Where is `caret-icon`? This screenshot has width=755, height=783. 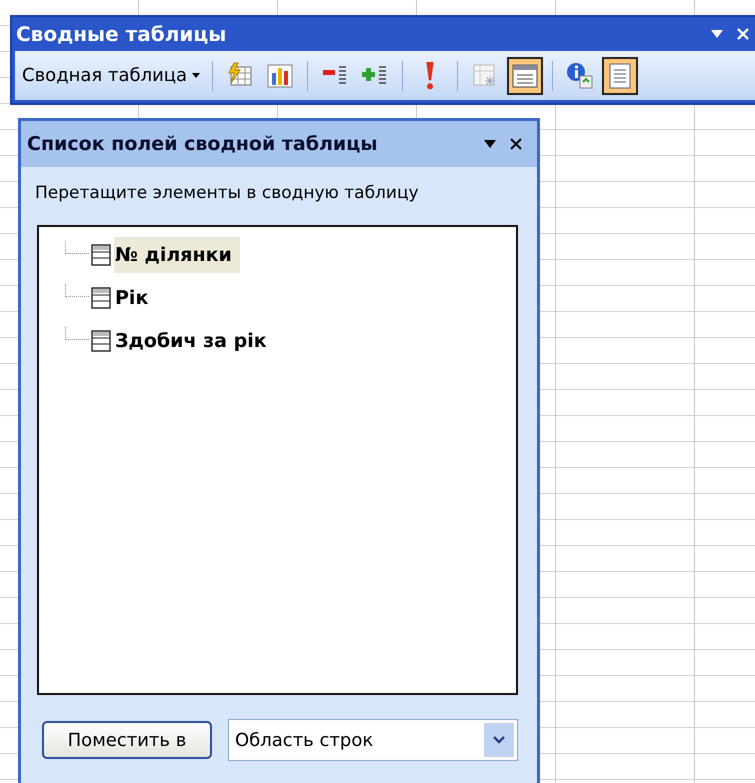 caret-icon is located at coordinates (196, 75).